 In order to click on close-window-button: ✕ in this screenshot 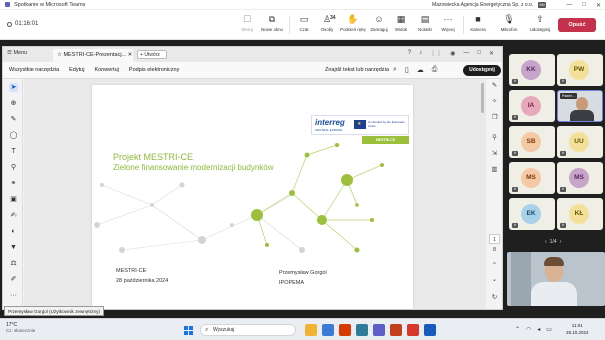, I will do `click(598, 5)`.